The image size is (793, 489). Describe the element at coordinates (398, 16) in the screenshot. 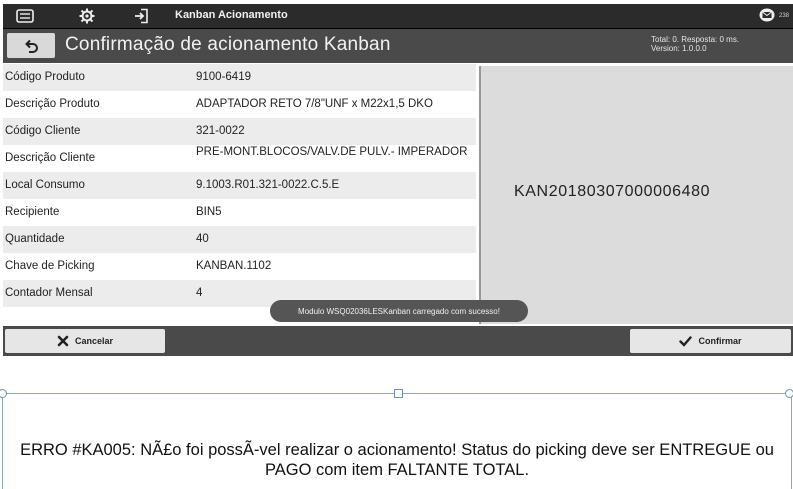

I see `top-action-bar: Kanban Acionamento 238` at that location.